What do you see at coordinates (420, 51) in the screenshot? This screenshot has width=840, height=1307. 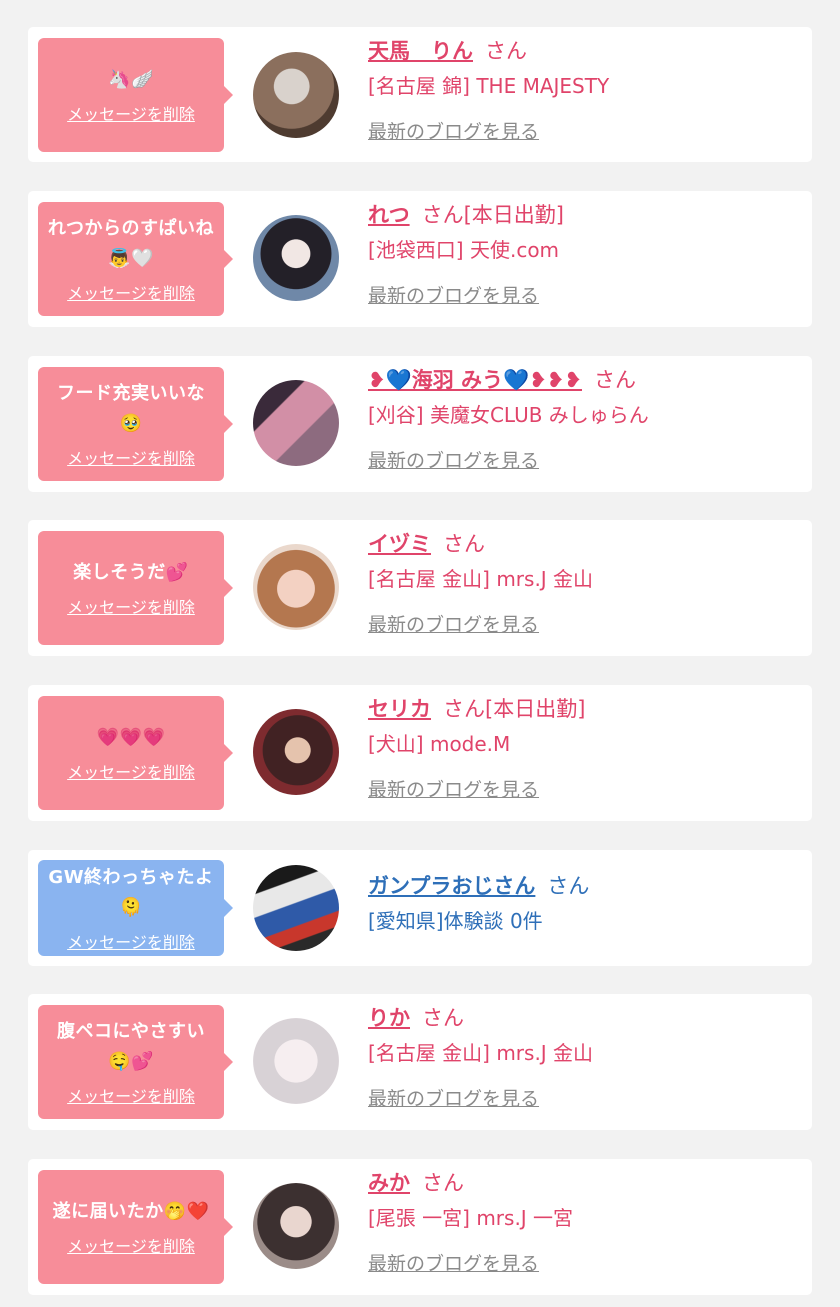 I see `profile-name-link: 天馬 りん` at bounding box center [420, 51].